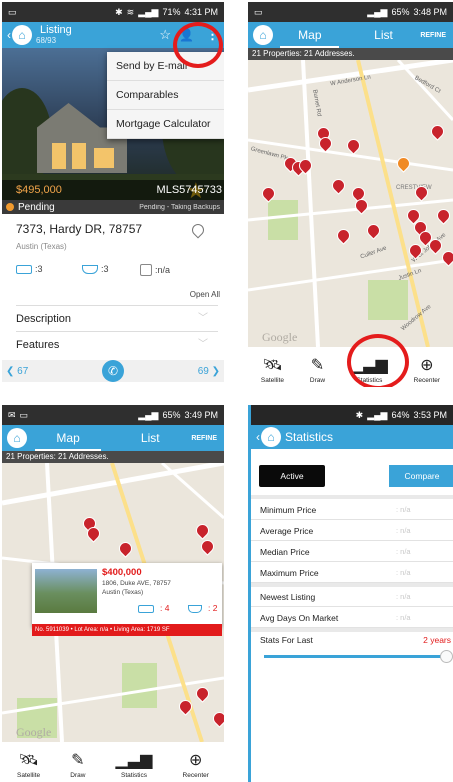 This screenshot has height=782, width=453. What do you see at coordinates (430, 12) in the screenshot?
I see `clock: 3:48 PM` at bounding box center [430, 12].